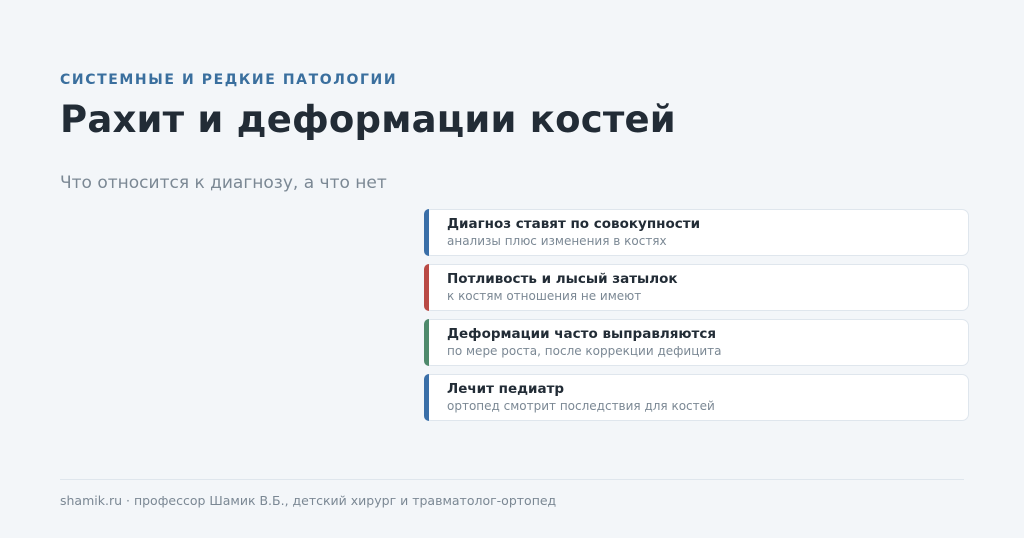 The height and width of the screenshot is (538, 1024). Describe the element at coordinates (544, 296) in the screenshot. I see `card-text: к костям отношения не имеют` at that location.